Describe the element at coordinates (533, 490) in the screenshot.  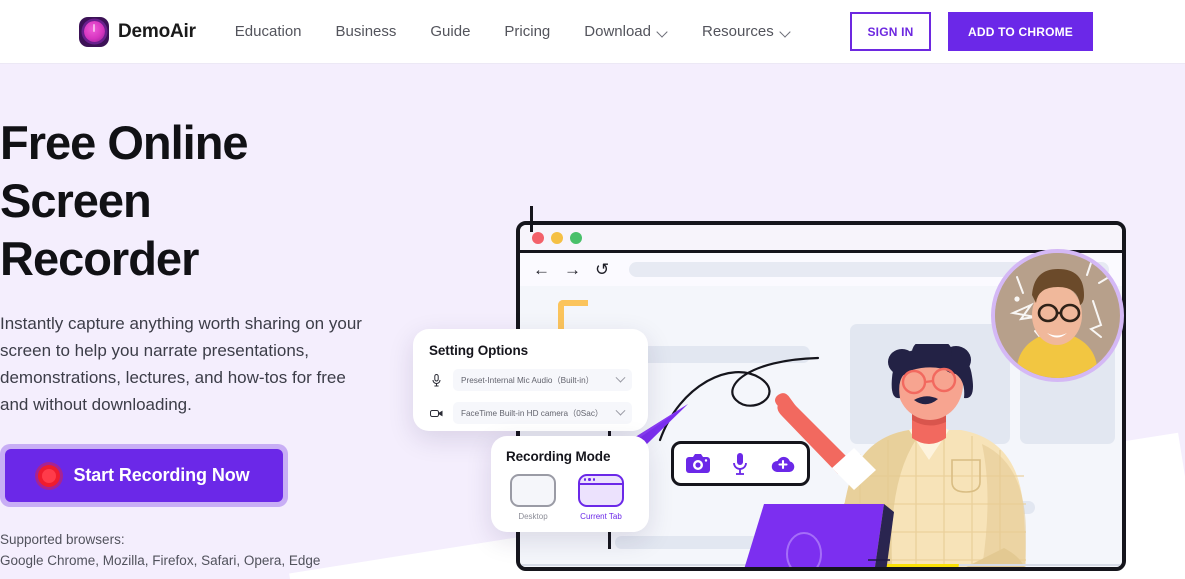
I see `desktop-icon` at that location.